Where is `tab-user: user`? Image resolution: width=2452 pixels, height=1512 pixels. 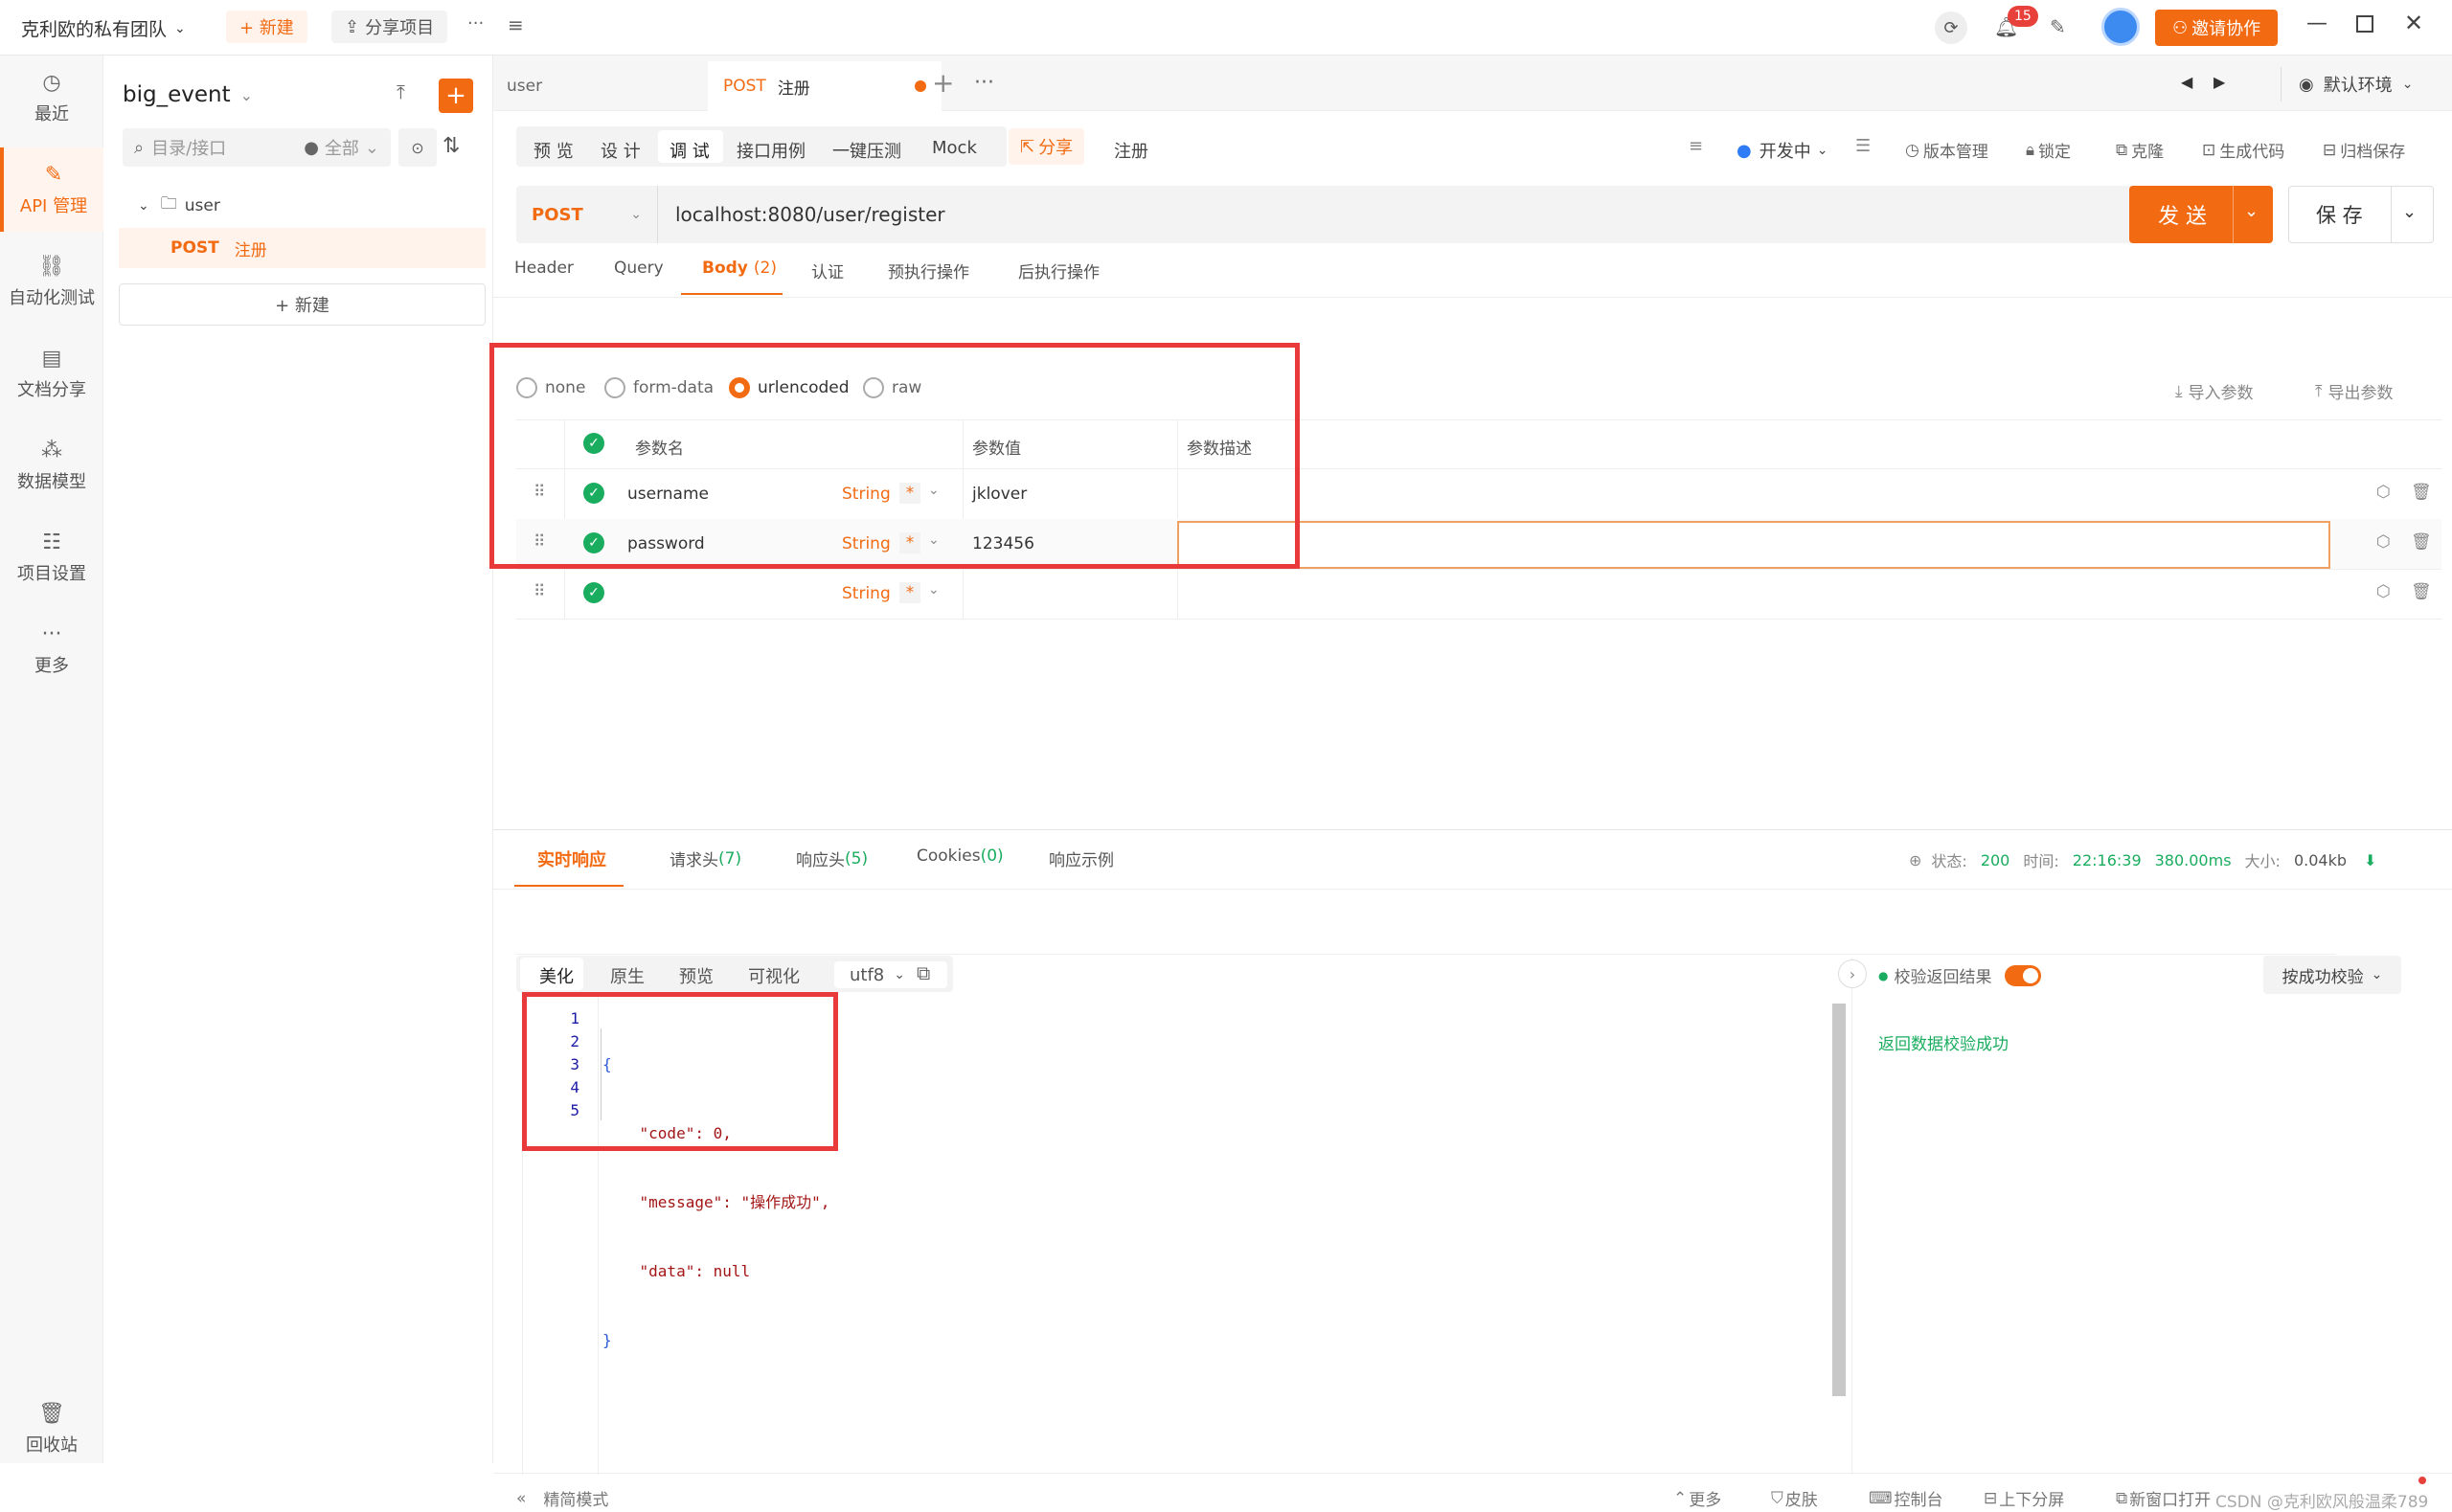 tab-user: user is located at coordinates (524, 86).